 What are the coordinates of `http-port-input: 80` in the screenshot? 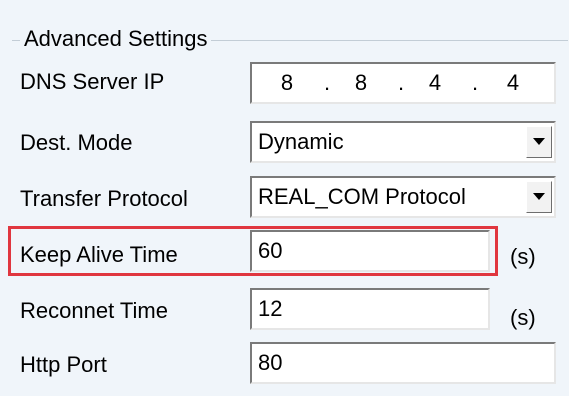 It's located at (403, 363).